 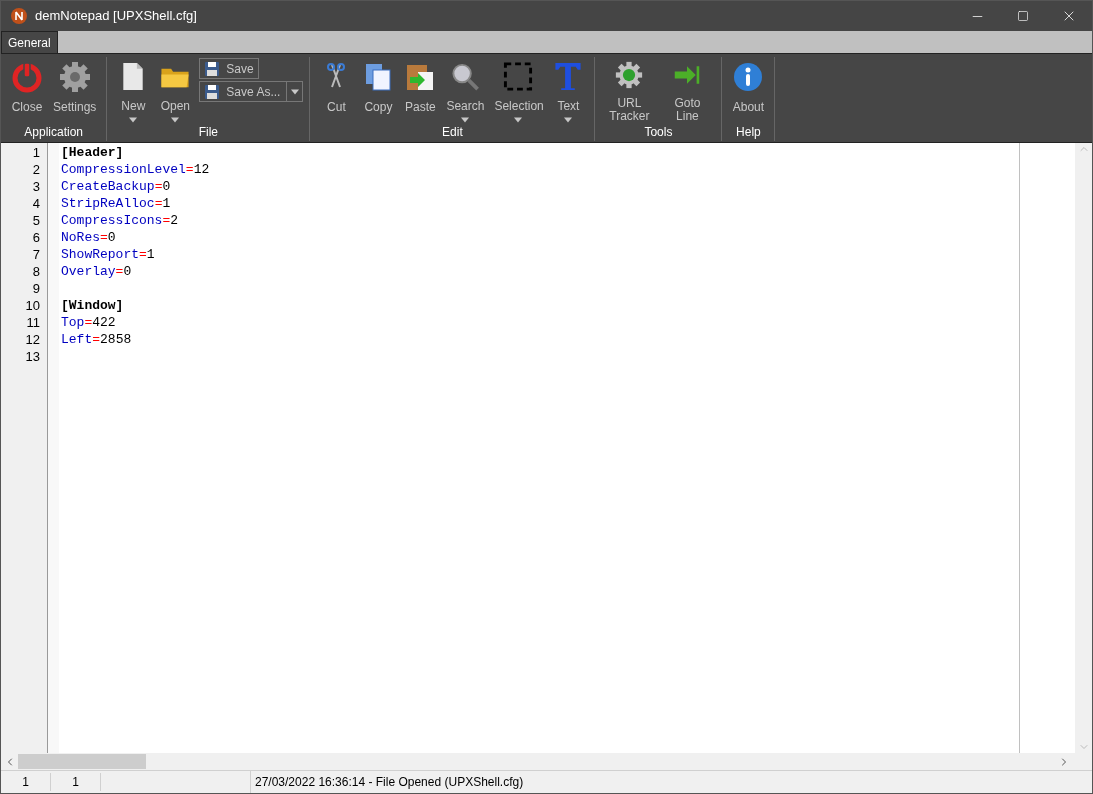 What do you see at coordinates (33, 322) in the screenshot?
I see `line-number: 11` at bounding box center [33, 322].